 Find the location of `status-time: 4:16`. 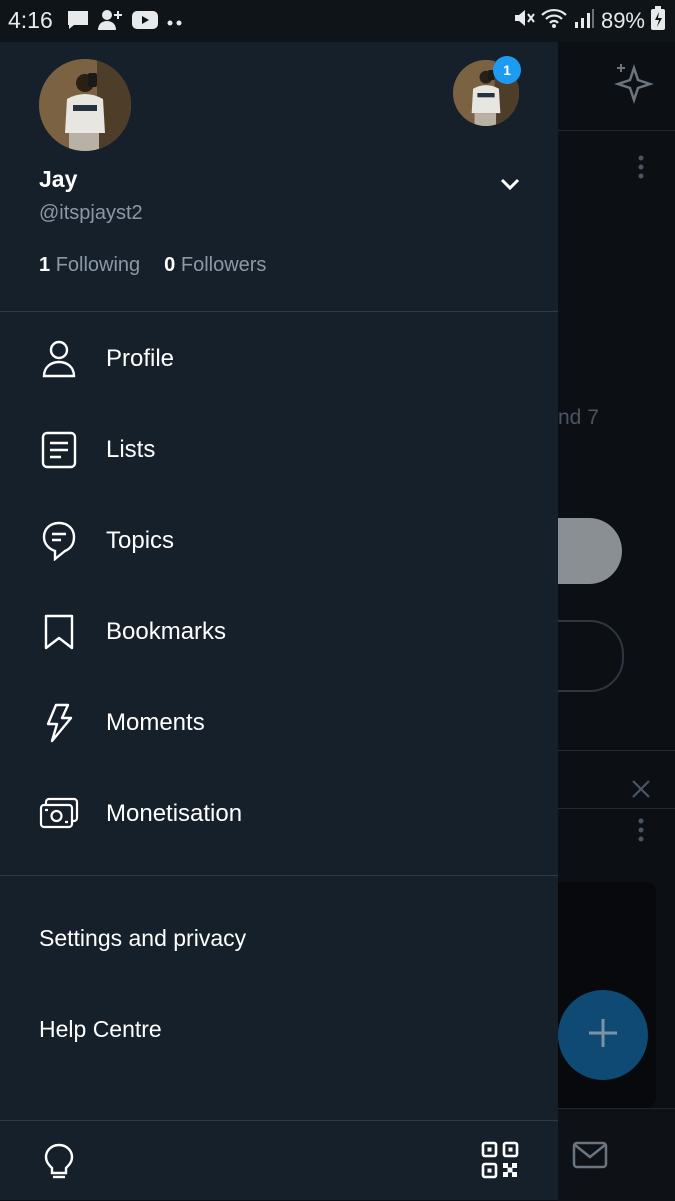

status-time: 4:16 is located at coordinates (30, 20).